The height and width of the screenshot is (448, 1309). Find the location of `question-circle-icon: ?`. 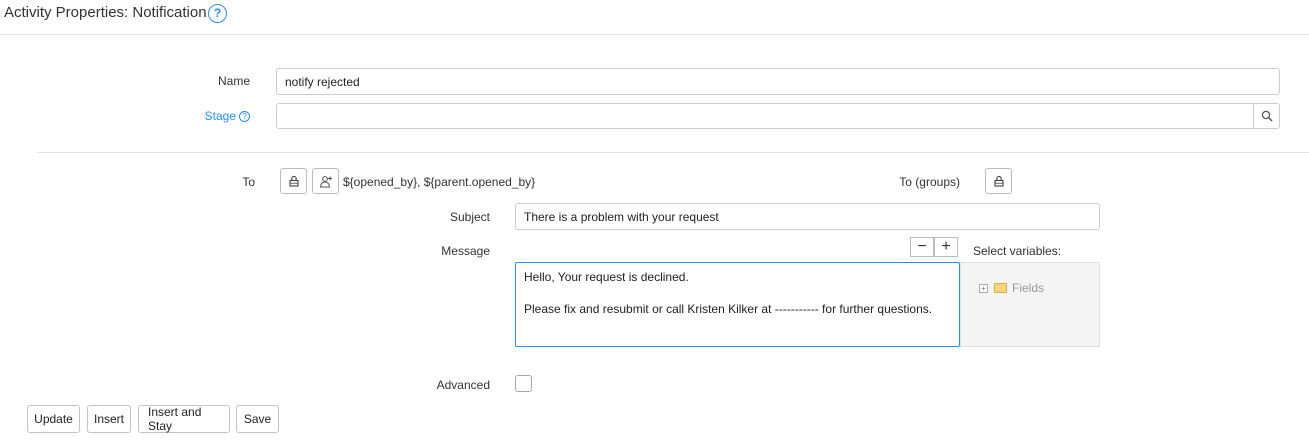

question-circle-icon: ? is located at coordinates (217, 13).